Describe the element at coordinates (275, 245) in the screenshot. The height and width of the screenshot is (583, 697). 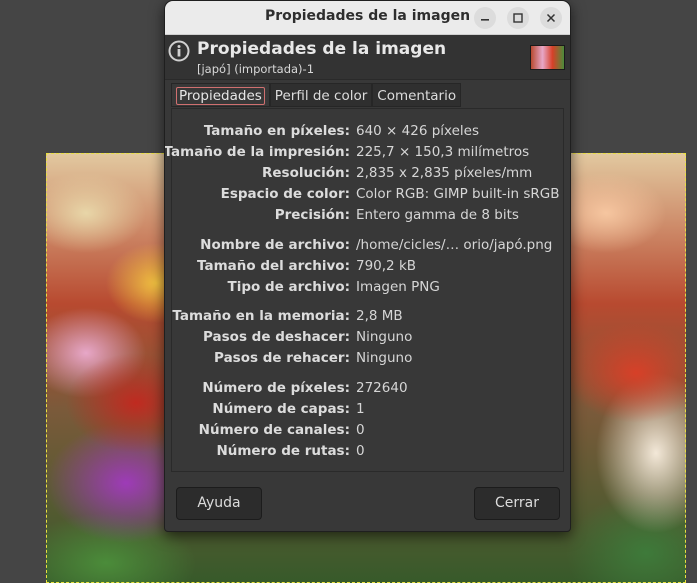
I see `property-label: Nombre de archivo:` at that location.